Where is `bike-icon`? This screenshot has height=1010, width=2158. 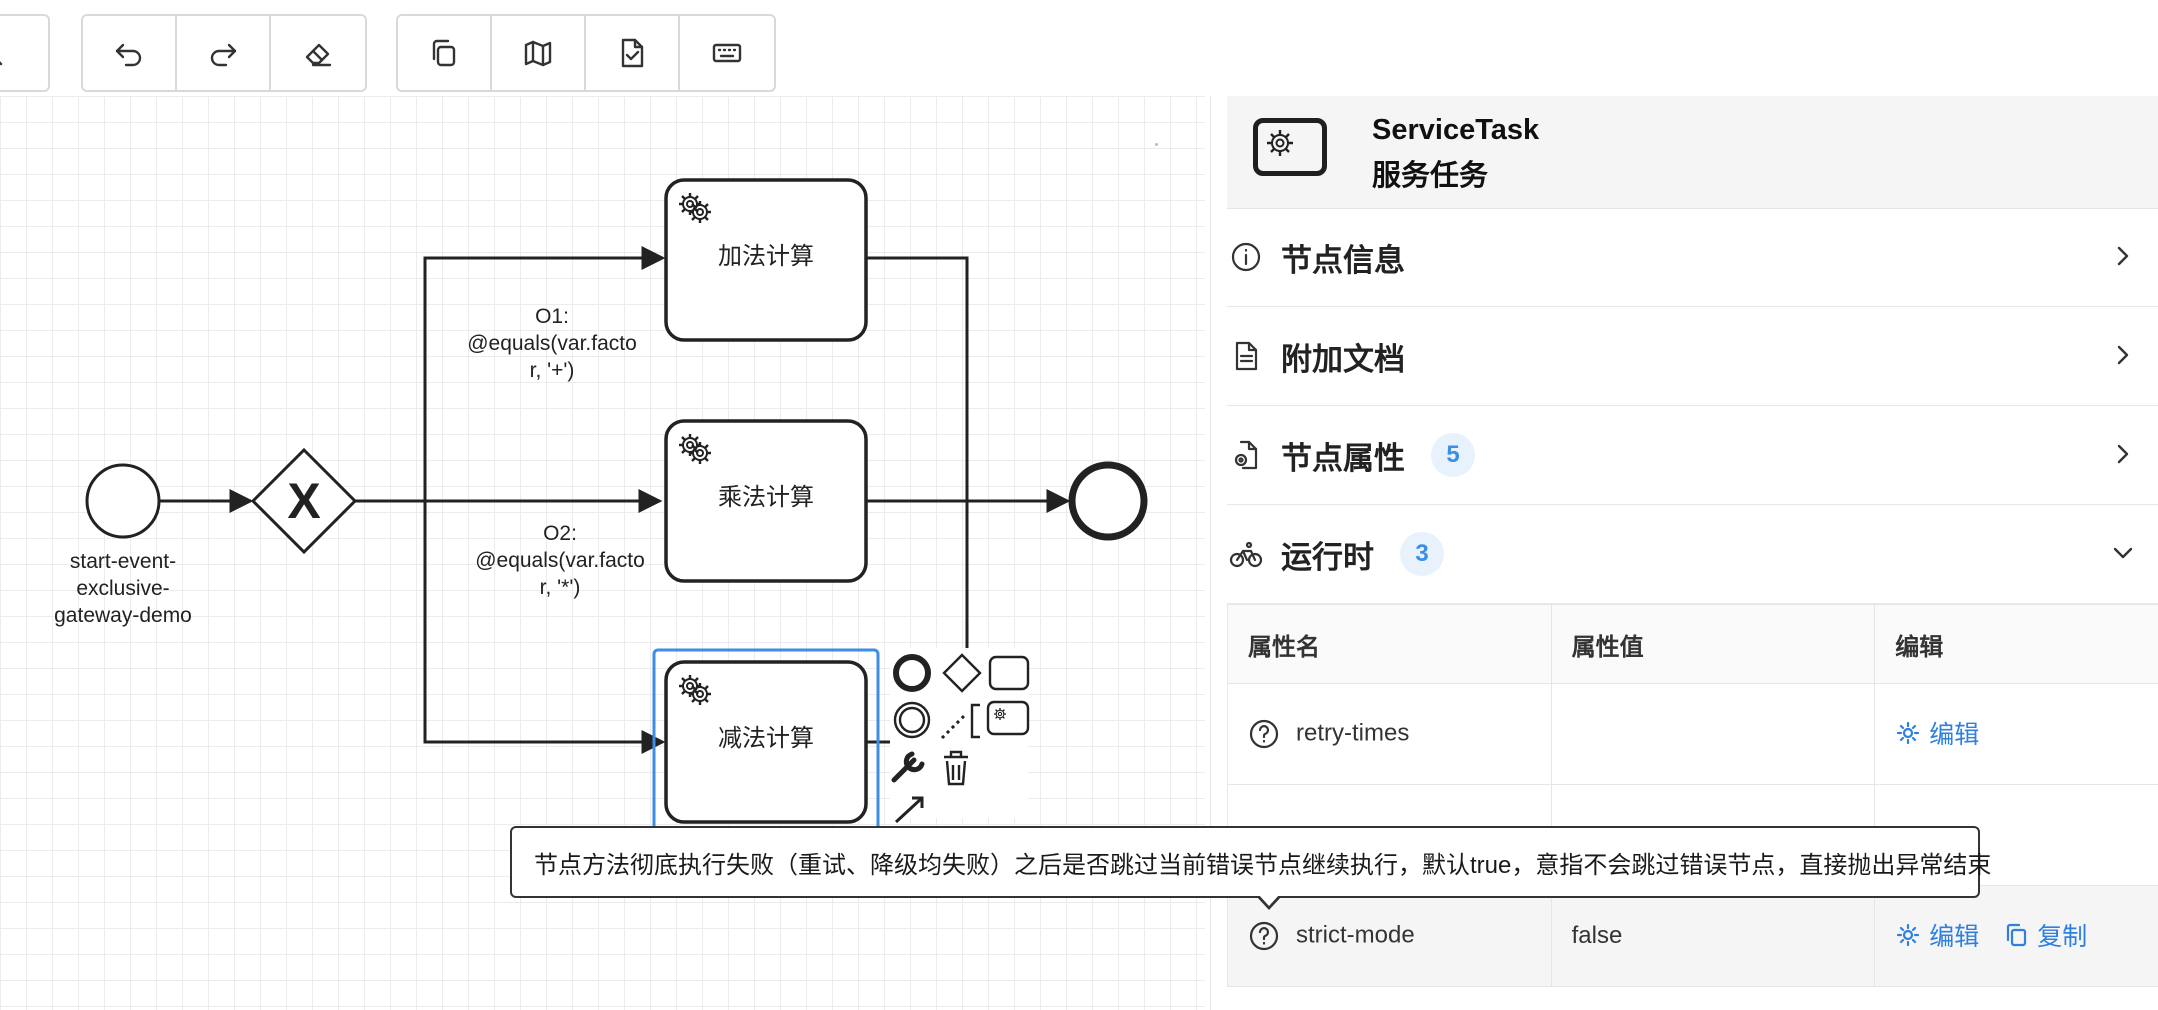 bike-icon is located at coordinates (1246, 554).